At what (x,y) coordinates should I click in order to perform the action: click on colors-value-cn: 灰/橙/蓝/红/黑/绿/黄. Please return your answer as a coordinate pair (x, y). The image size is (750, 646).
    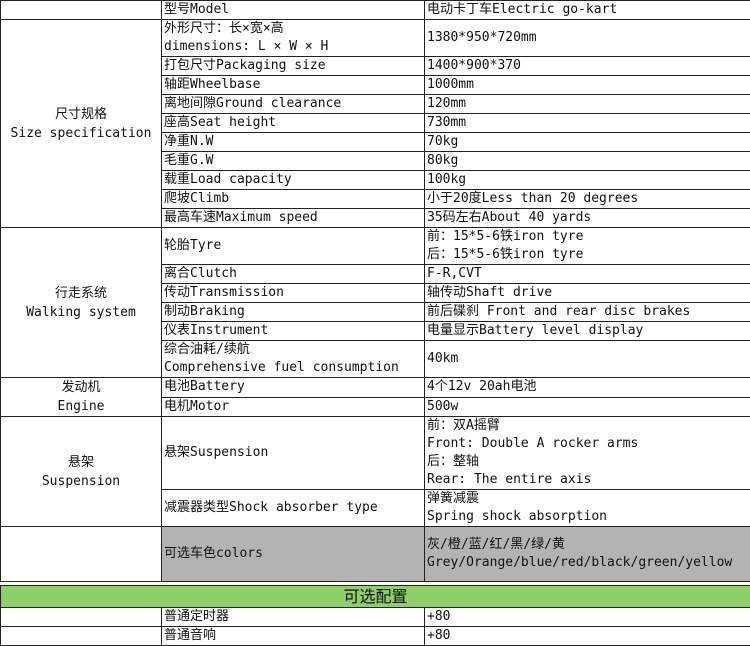
    Looking at the image, I should click on (587, 545).